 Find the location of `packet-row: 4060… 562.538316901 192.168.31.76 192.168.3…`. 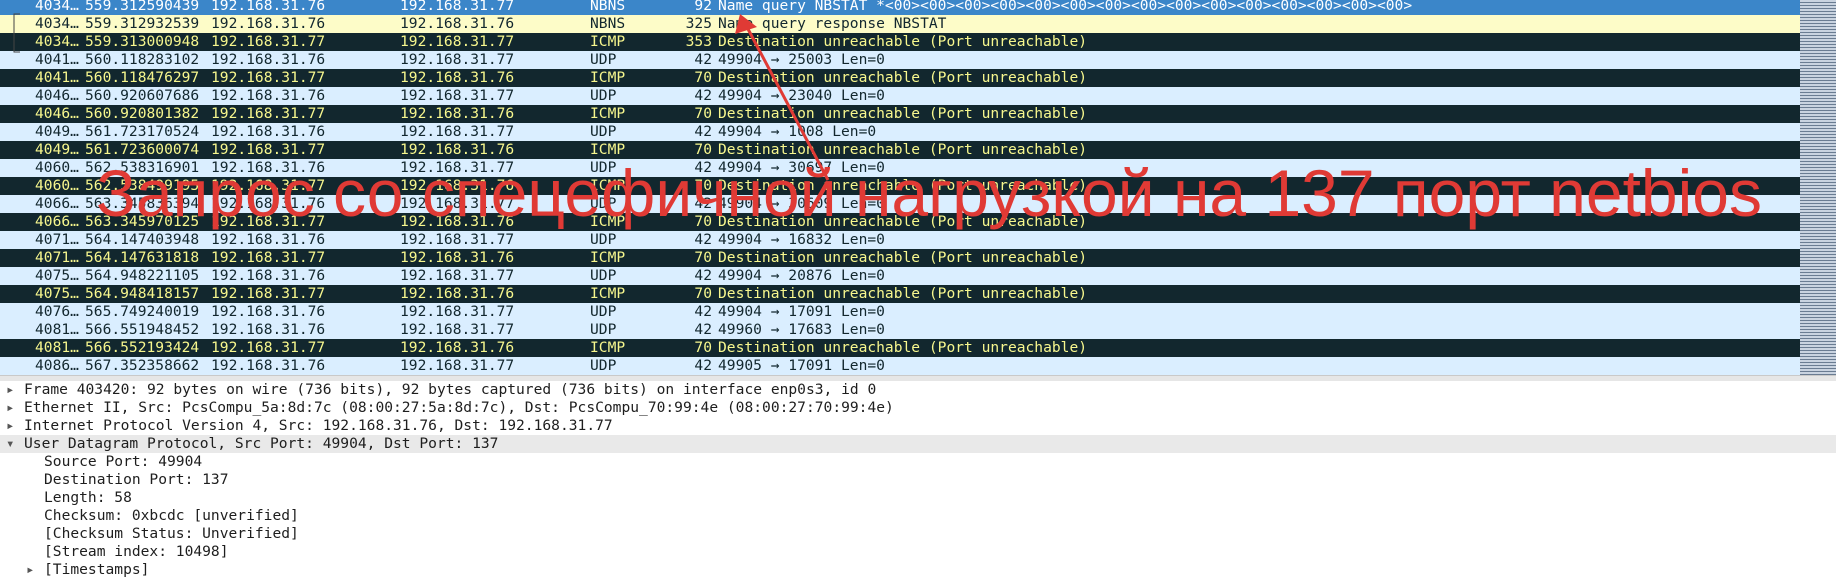

packet-row: 4060… 562.538316901 192.168.31.76 192.168.3… is located at coordinates (900, 168).